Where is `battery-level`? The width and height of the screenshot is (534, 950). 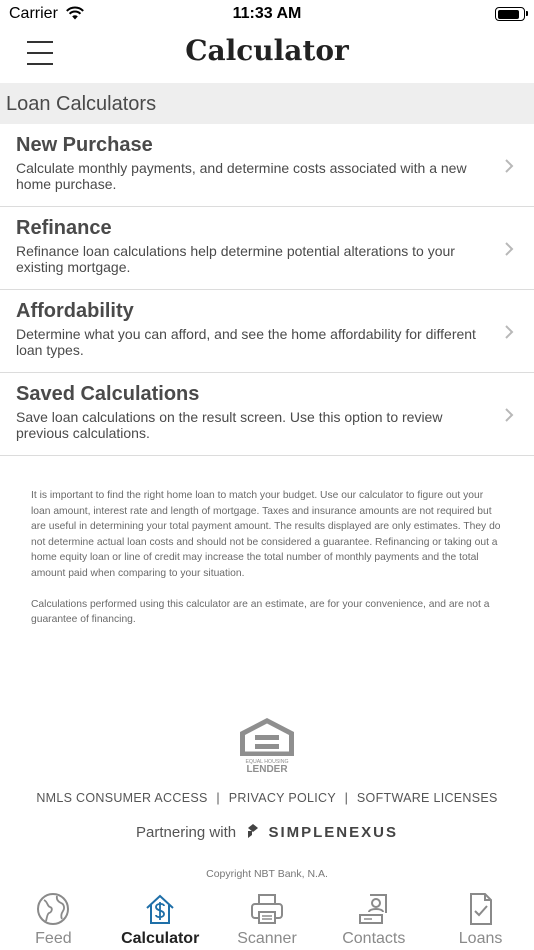 battery-level is located at coordinates (508, 14).